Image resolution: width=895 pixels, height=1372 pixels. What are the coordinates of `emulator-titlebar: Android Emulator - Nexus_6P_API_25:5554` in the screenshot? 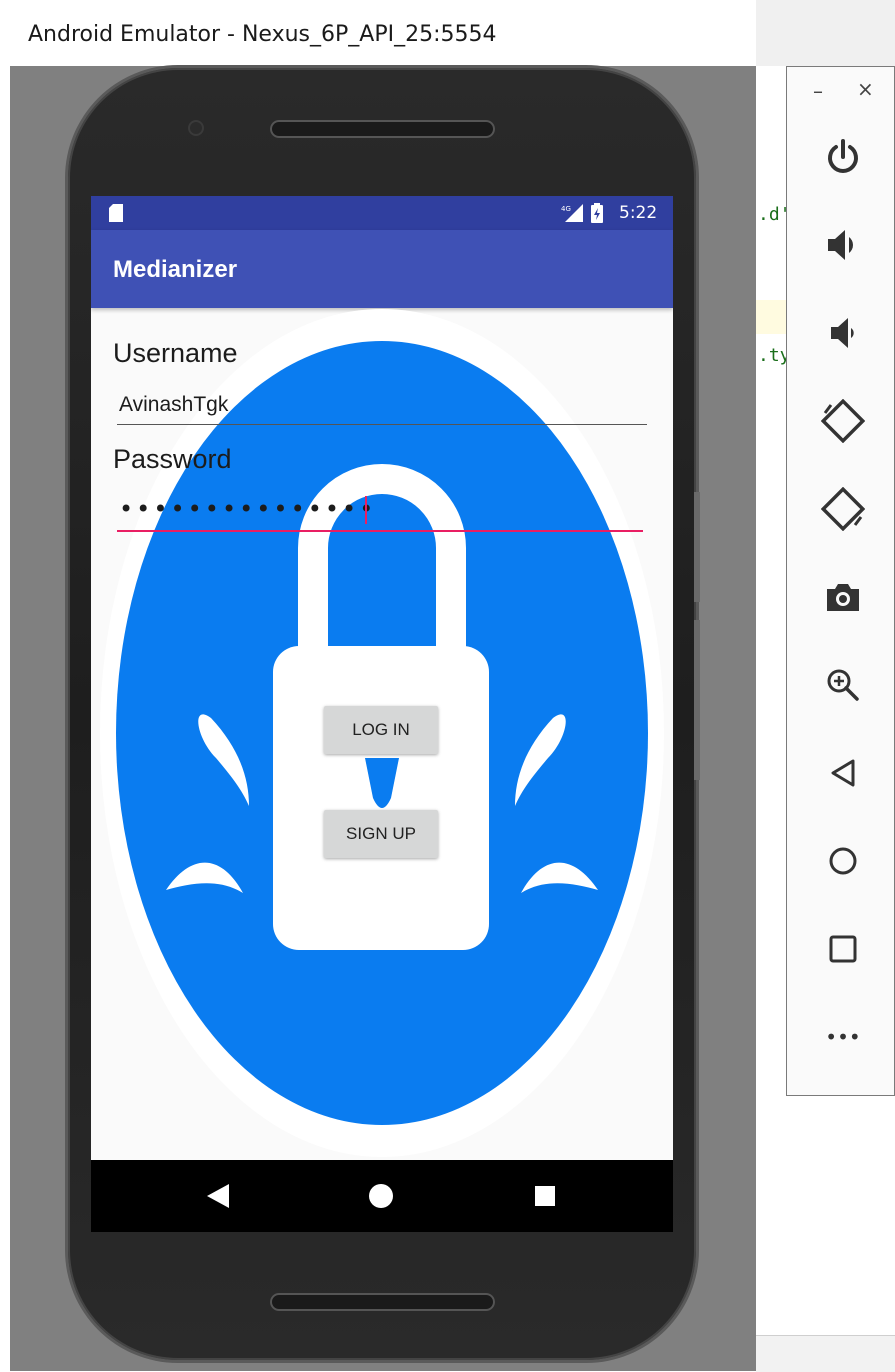 It's located at (378, 33).